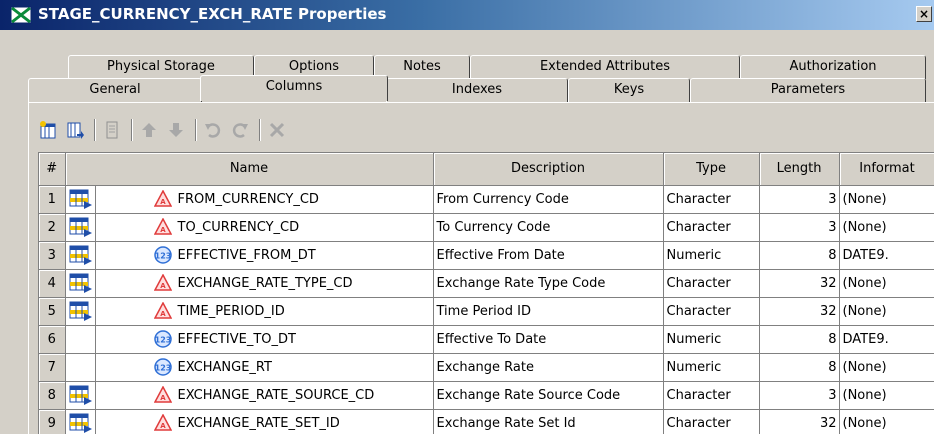 Image resolution: width=934 pixels, height=434 pixels. What do you see at coordinates (548, 227) in the screenshot?
I see `description-cell: To Currency Code` at bounding box center [548, 227].